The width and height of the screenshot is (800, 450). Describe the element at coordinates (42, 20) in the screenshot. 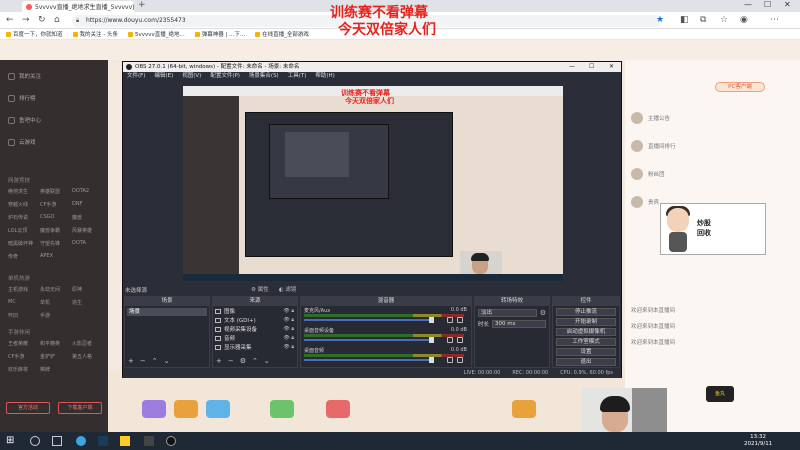

I see `refresh-icon: ↻` at that location.